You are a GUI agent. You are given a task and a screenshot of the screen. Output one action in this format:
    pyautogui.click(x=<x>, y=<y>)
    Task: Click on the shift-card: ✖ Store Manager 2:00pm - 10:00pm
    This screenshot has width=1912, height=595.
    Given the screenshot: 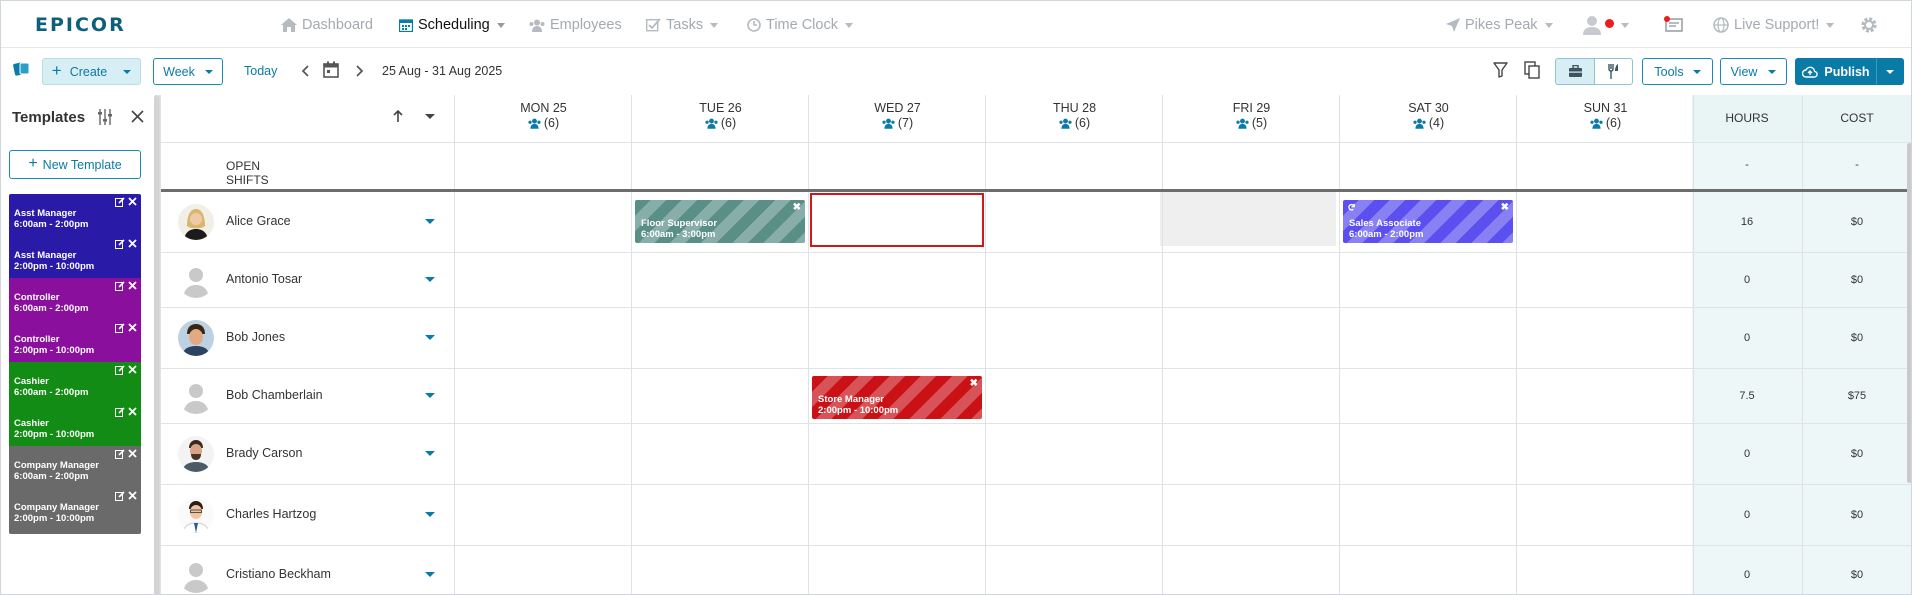 What is the action you would take?
    pyautogui.click(x=897, y=397)
    